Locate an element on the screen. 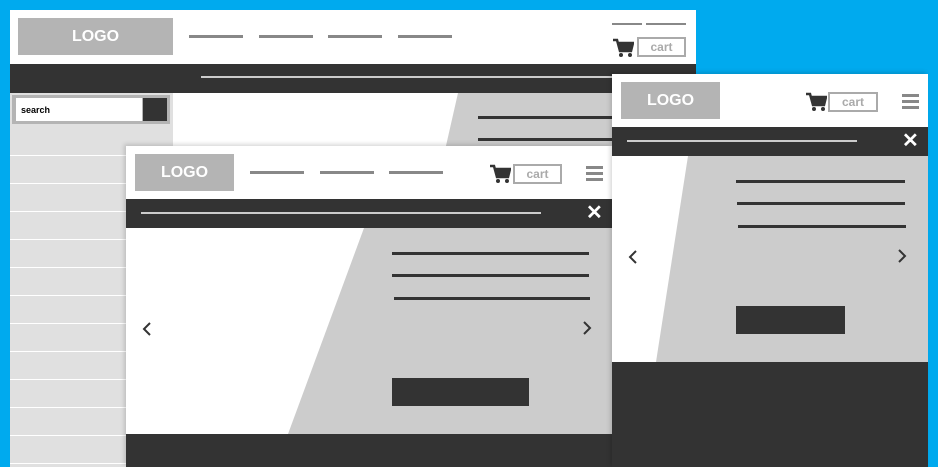 The image size is (938, 467). account-link is located at coordinates (627, 24).